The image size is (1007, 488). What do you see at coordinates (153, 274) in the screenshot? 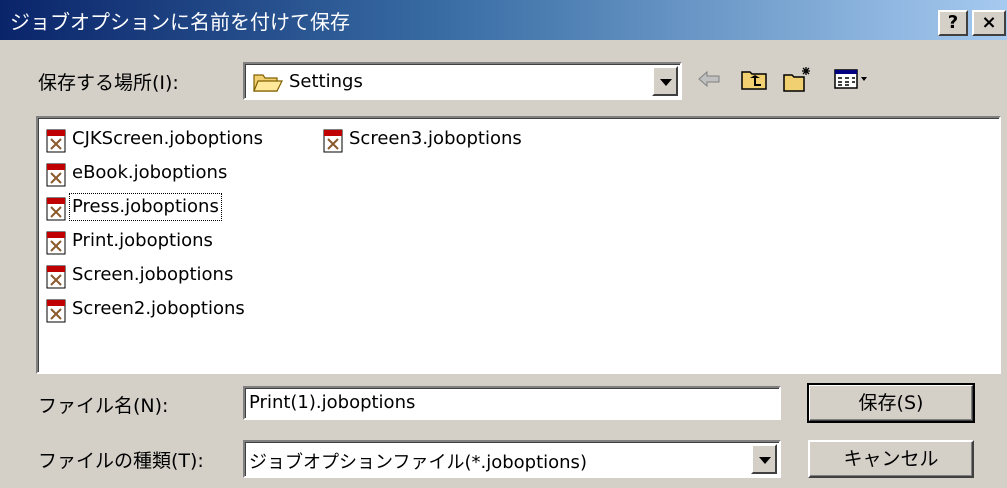
I see `file-name: Screen.joboptions` at bounding box center [153, 274].